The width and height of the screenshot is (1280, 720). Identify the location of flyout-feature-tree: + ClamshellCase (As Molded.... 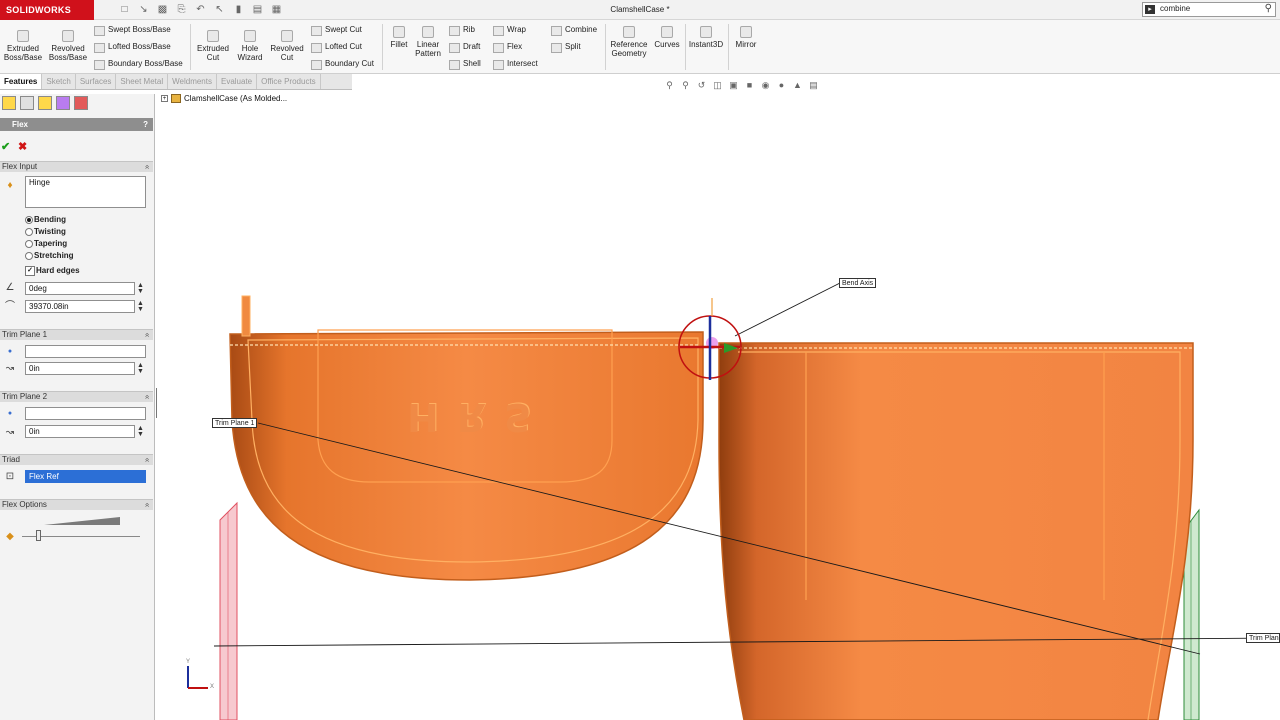
(224, 99).